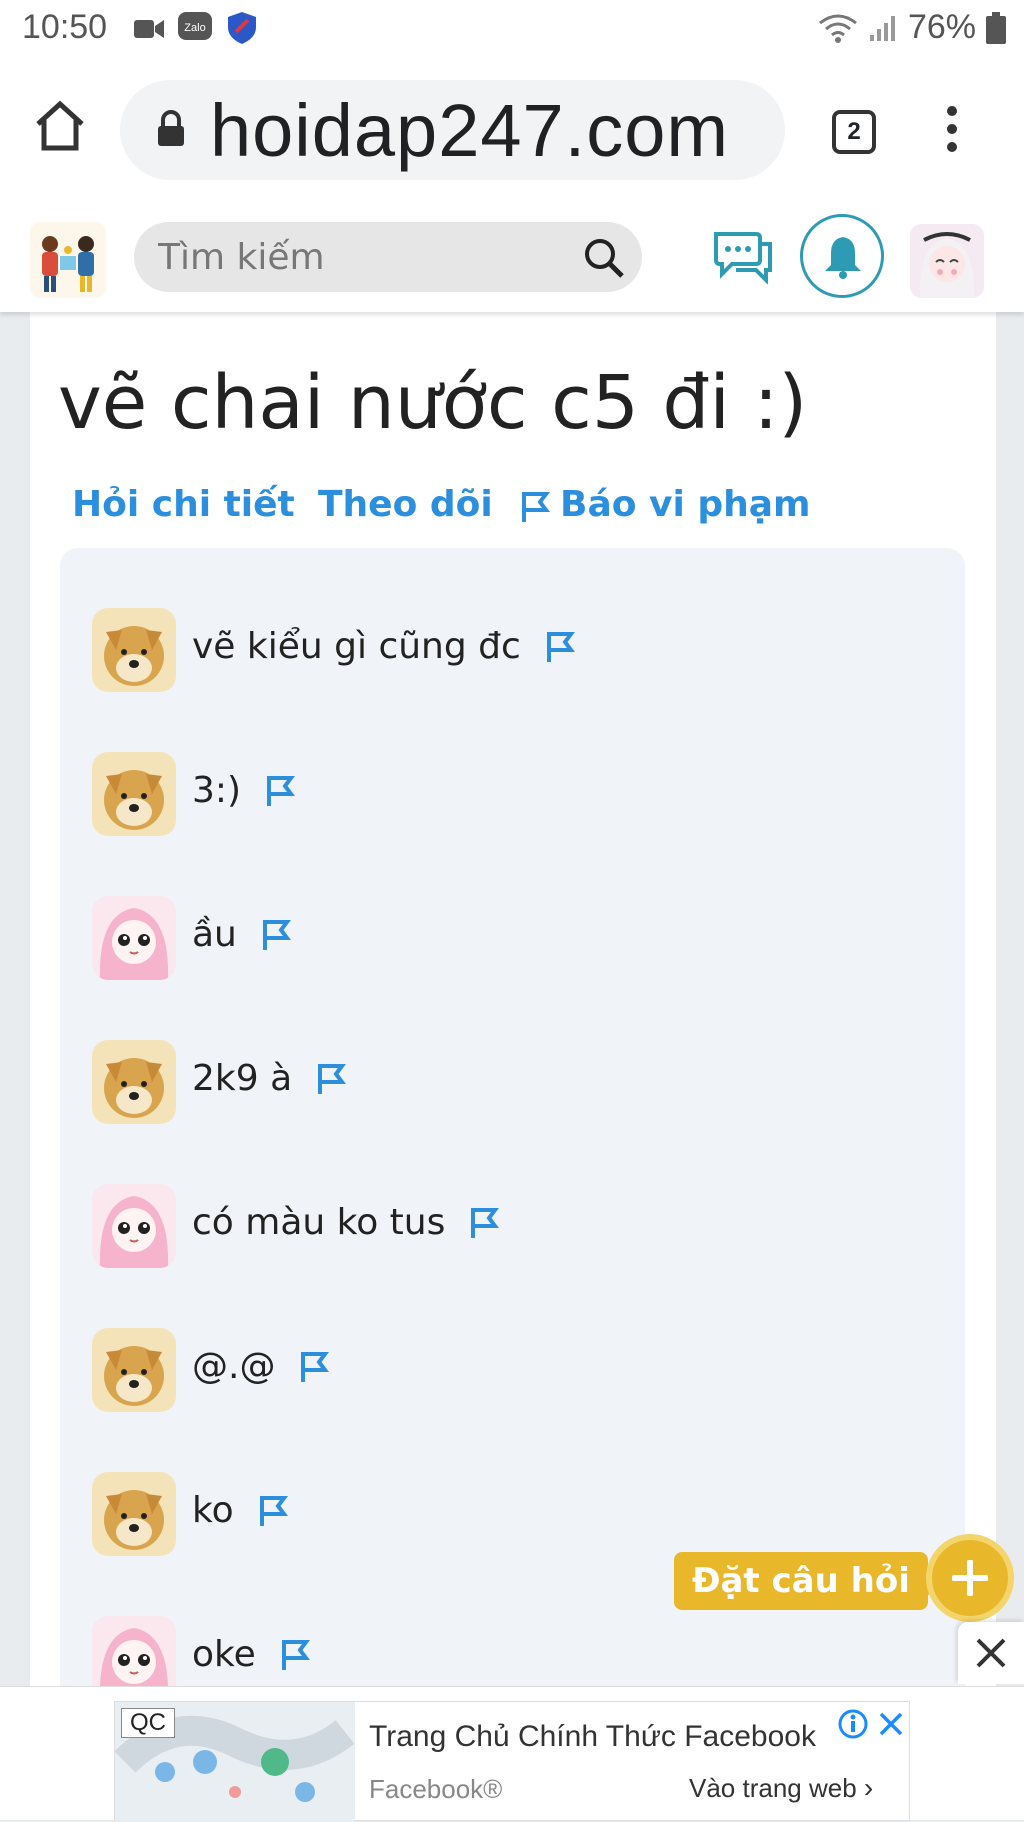 The width and height of the screenshot is (1024, 1822). What do you see at coordinates (996, 27) in the screenshot?
I see `battery-icon` at bounding box center [996, 27].